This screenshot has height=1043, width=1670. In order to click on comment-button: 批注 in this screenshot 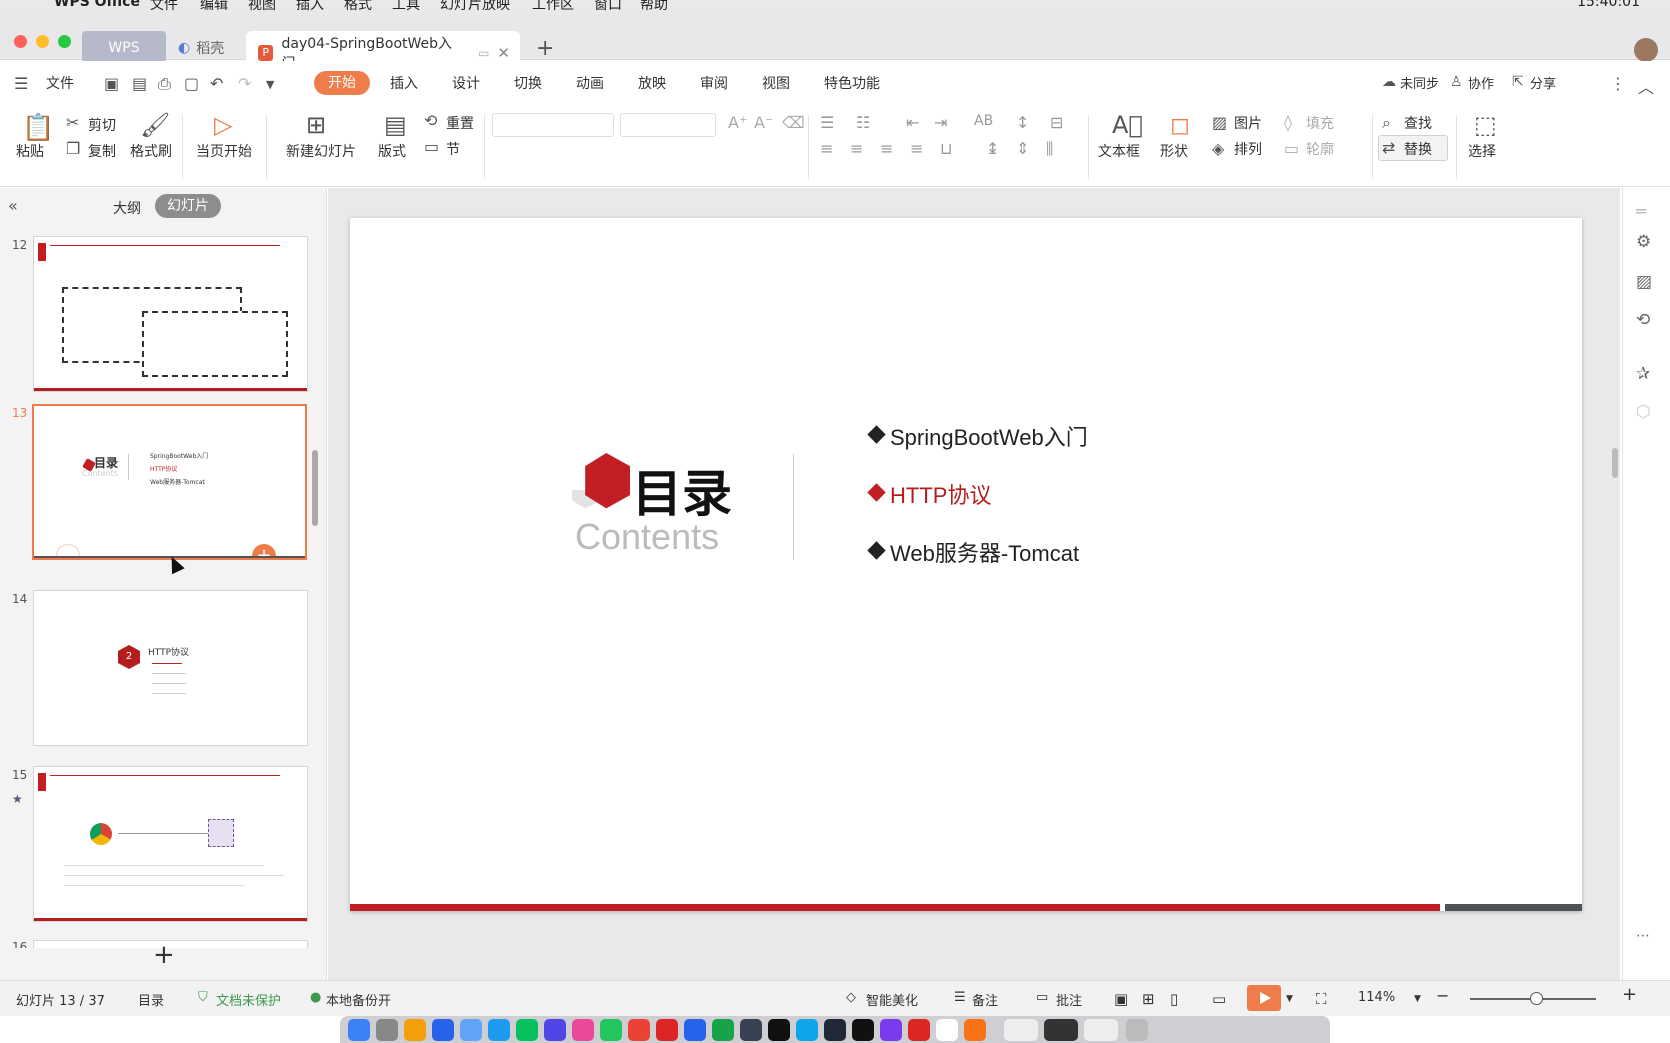, I will do `click(1069, 999)`.